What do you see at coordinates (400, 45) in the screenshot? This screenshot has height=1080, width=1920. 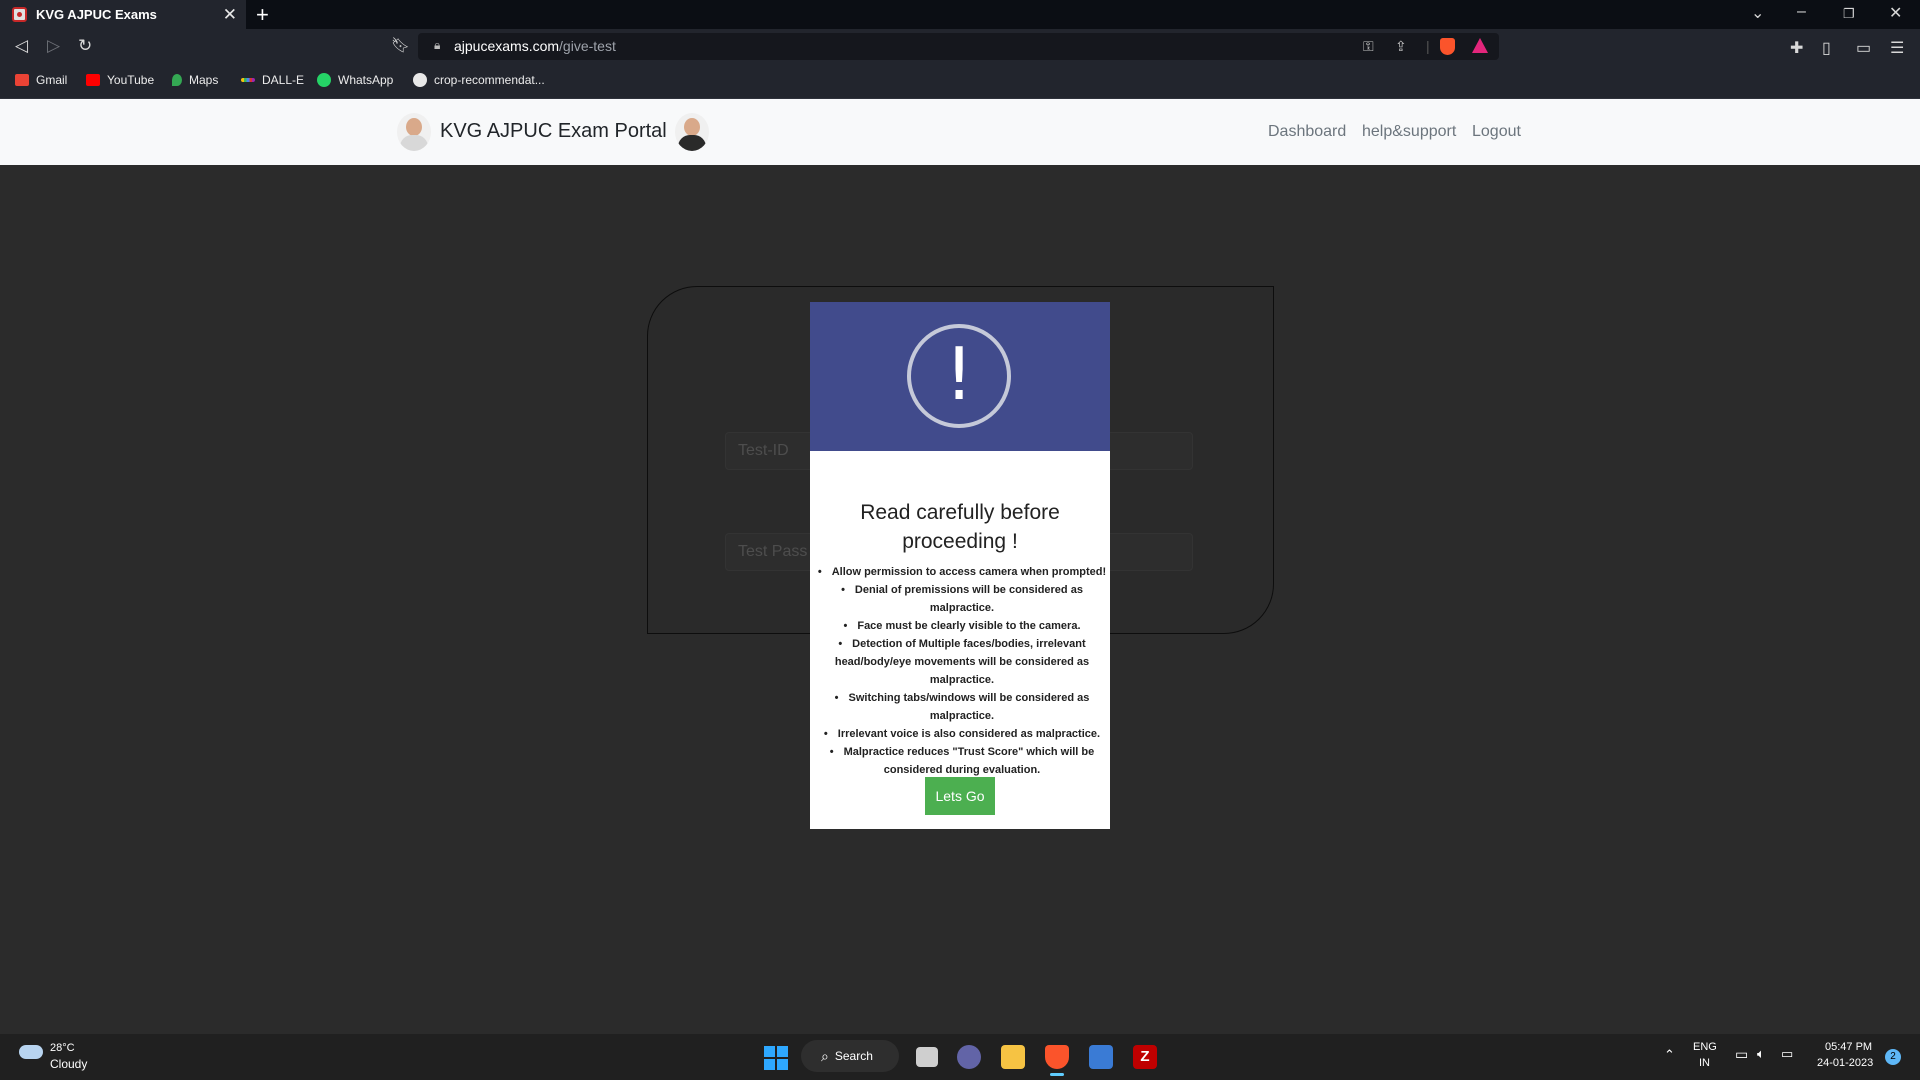 I see `bookmark-icon: 🔖︎` at bounding box center [400, 45].